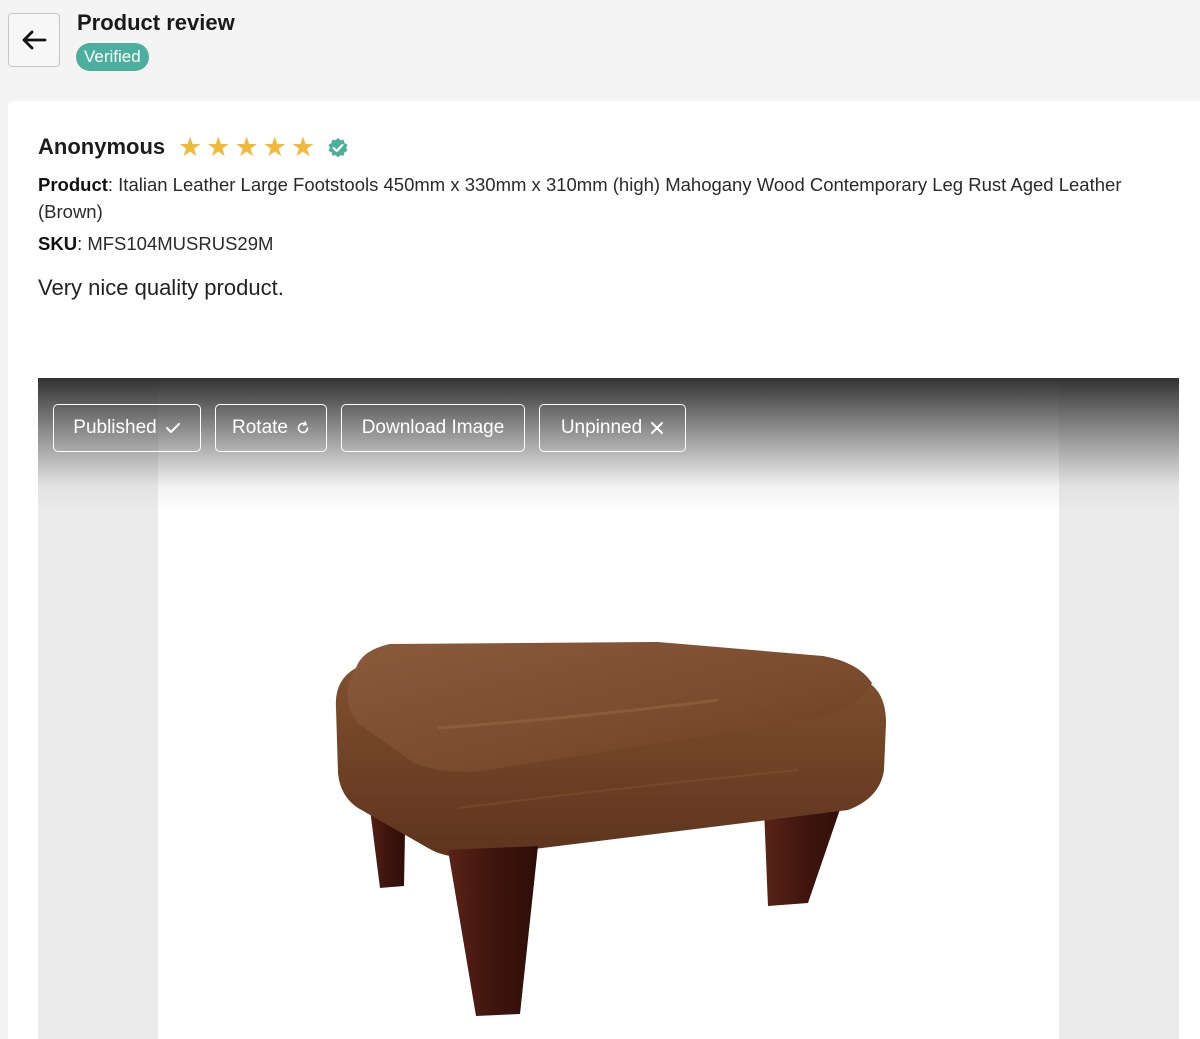  I want to click on sku-info: SKU: MFS104MUSRUS29M, so click(155, 244).